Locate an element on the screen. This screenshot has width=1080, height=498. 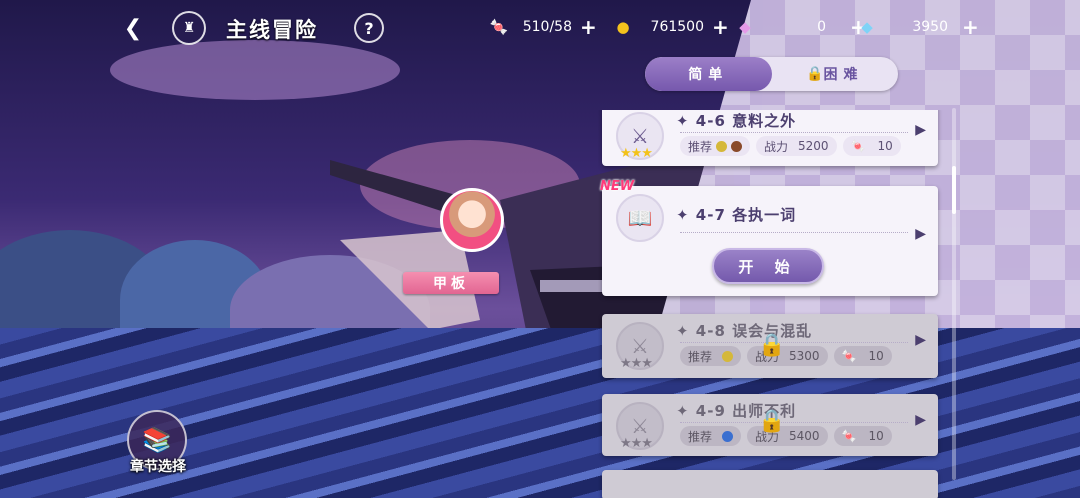
stage-card-4-9: ⚔ ★★★ ✦ 4-9 出师不利 ▶ 推荐 战力 5400 🍬 10 🔒 is located at coordinates (770, 425).